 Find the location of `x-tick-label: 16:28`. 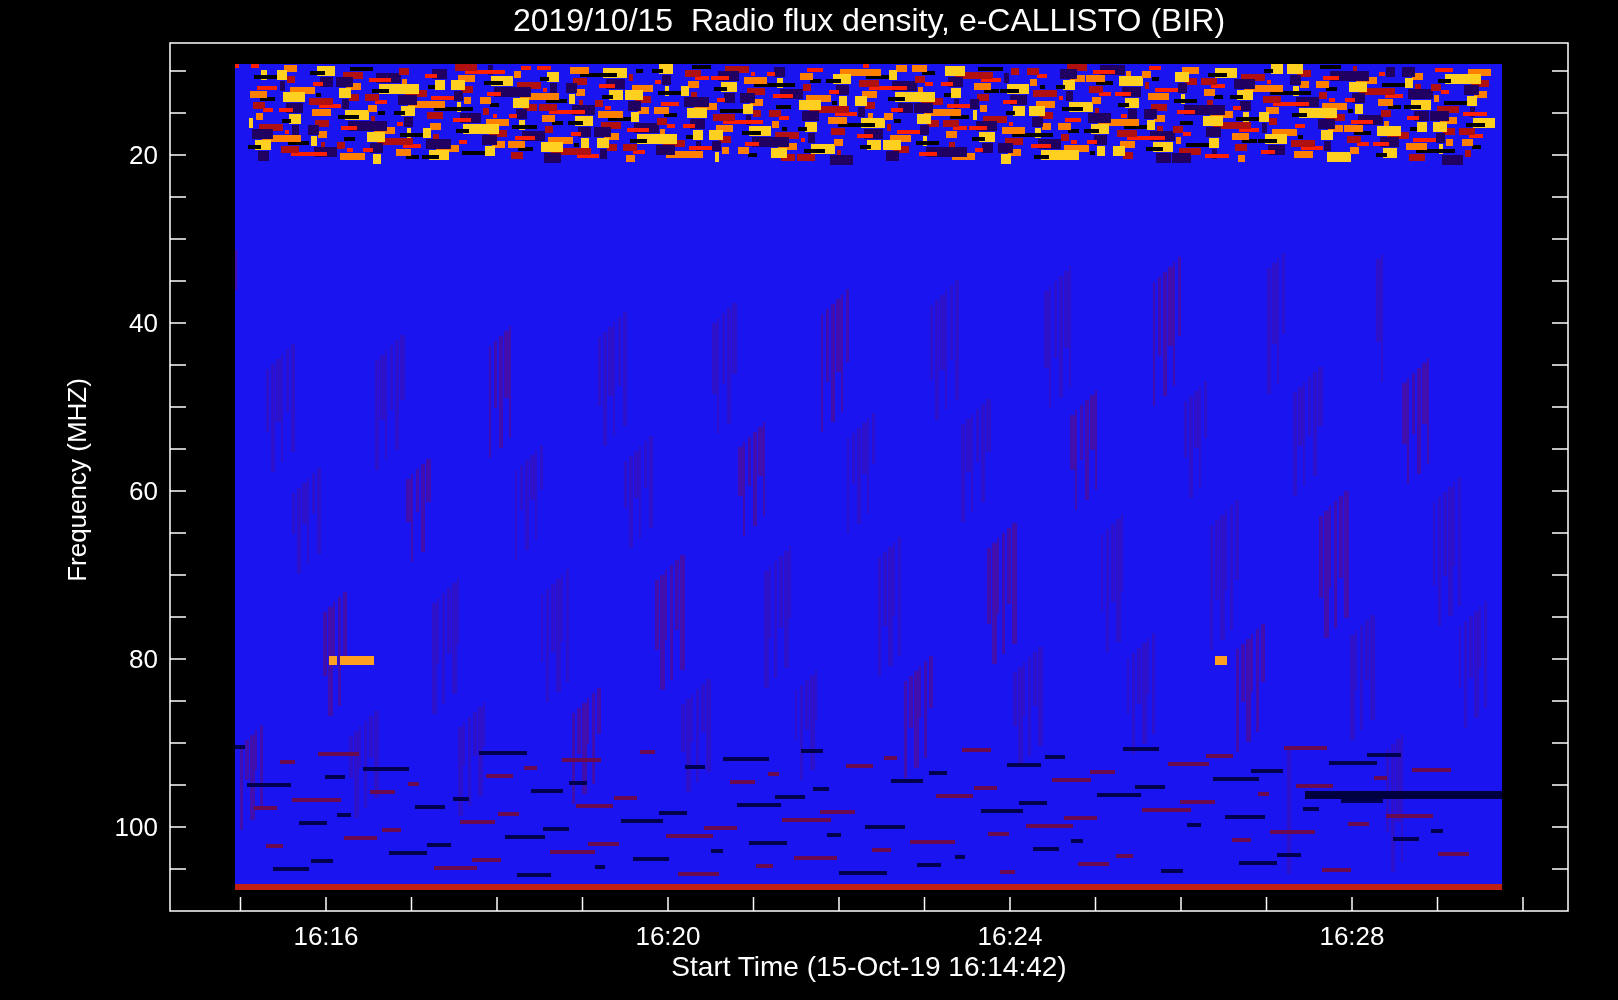

x-tick-label: 16:28 is located at coordinates (1352, 936).